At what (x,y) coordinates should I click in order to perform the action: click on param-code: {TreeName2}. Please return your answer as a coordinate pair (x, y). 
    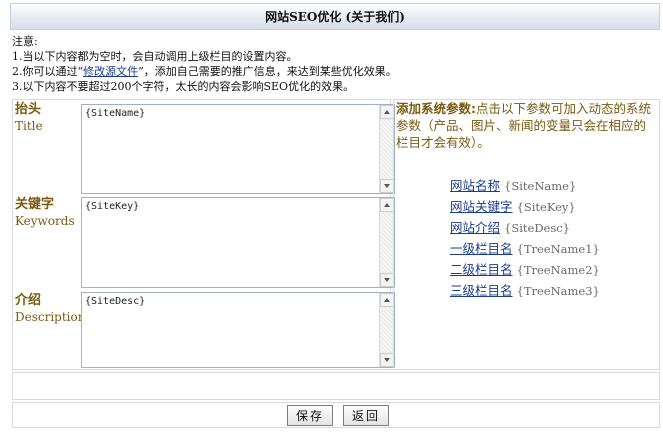
    Looking at the image, I should click on (558, 270).